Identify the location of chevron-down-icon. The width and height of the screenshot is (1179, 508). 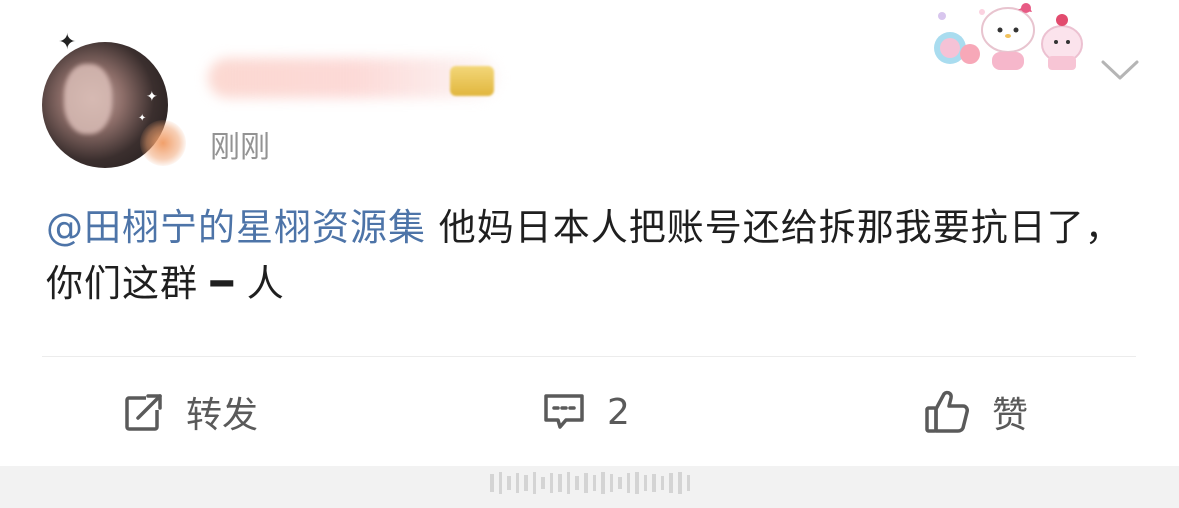
(1120, 70).